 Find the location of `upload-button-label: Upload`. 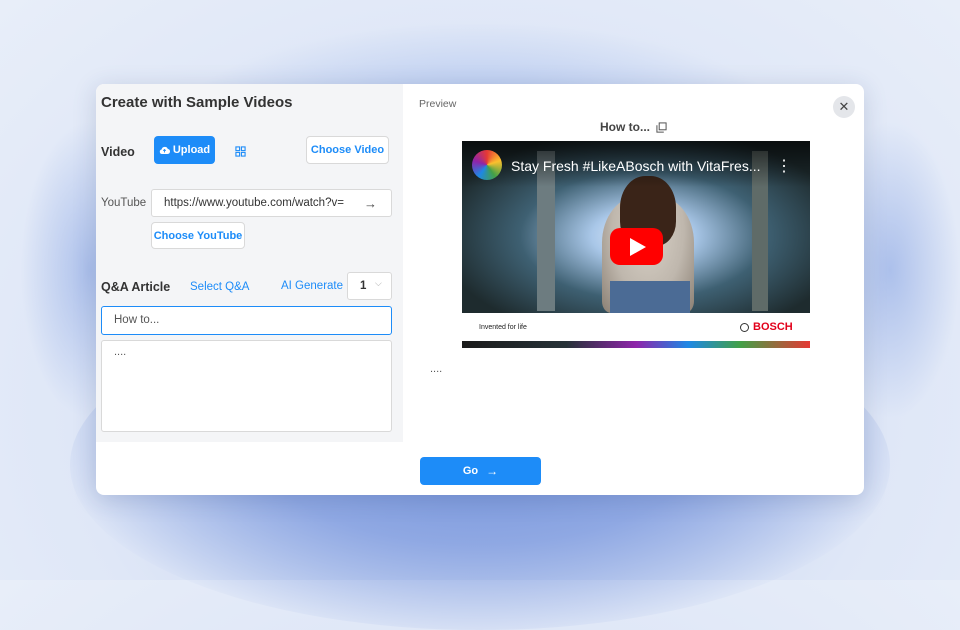

upload-button-label: Upload is located at coordinates (191, 150).